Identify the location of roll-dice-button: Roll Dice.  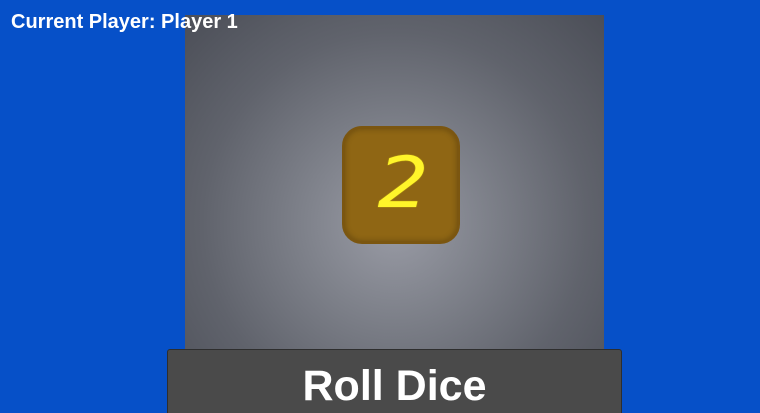
(394, 381).